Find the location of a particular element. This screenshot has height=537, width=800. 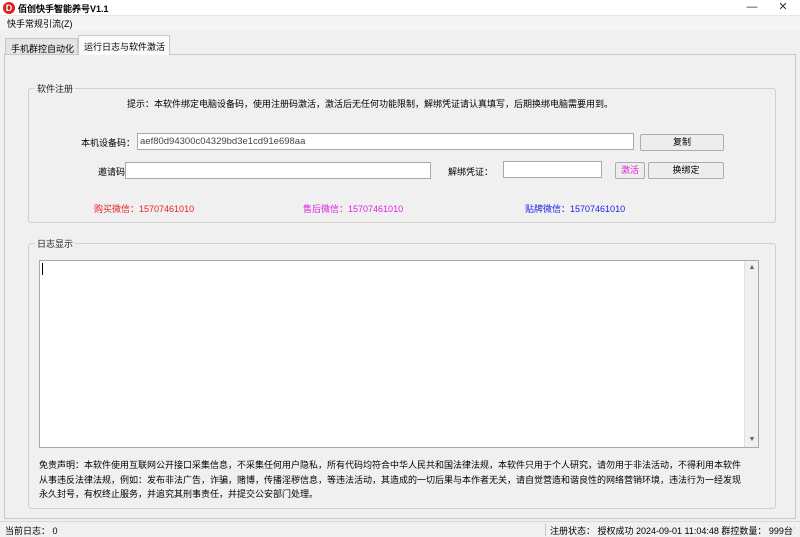

oem-wechat: 贴牌微信：15707461010 is located at coordinates (575, 208).